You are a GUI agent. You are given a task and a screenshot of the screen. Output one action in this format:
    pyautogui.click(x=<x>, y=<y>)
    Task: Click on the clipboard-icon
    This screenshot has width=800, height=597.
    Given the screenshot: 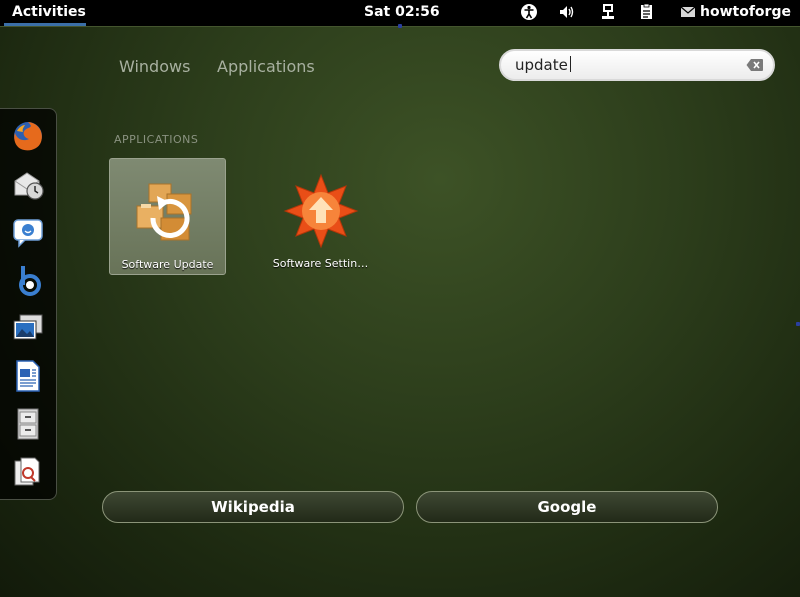 What is the action you would take?
    pyautogui.click(x=647, y=12)
    